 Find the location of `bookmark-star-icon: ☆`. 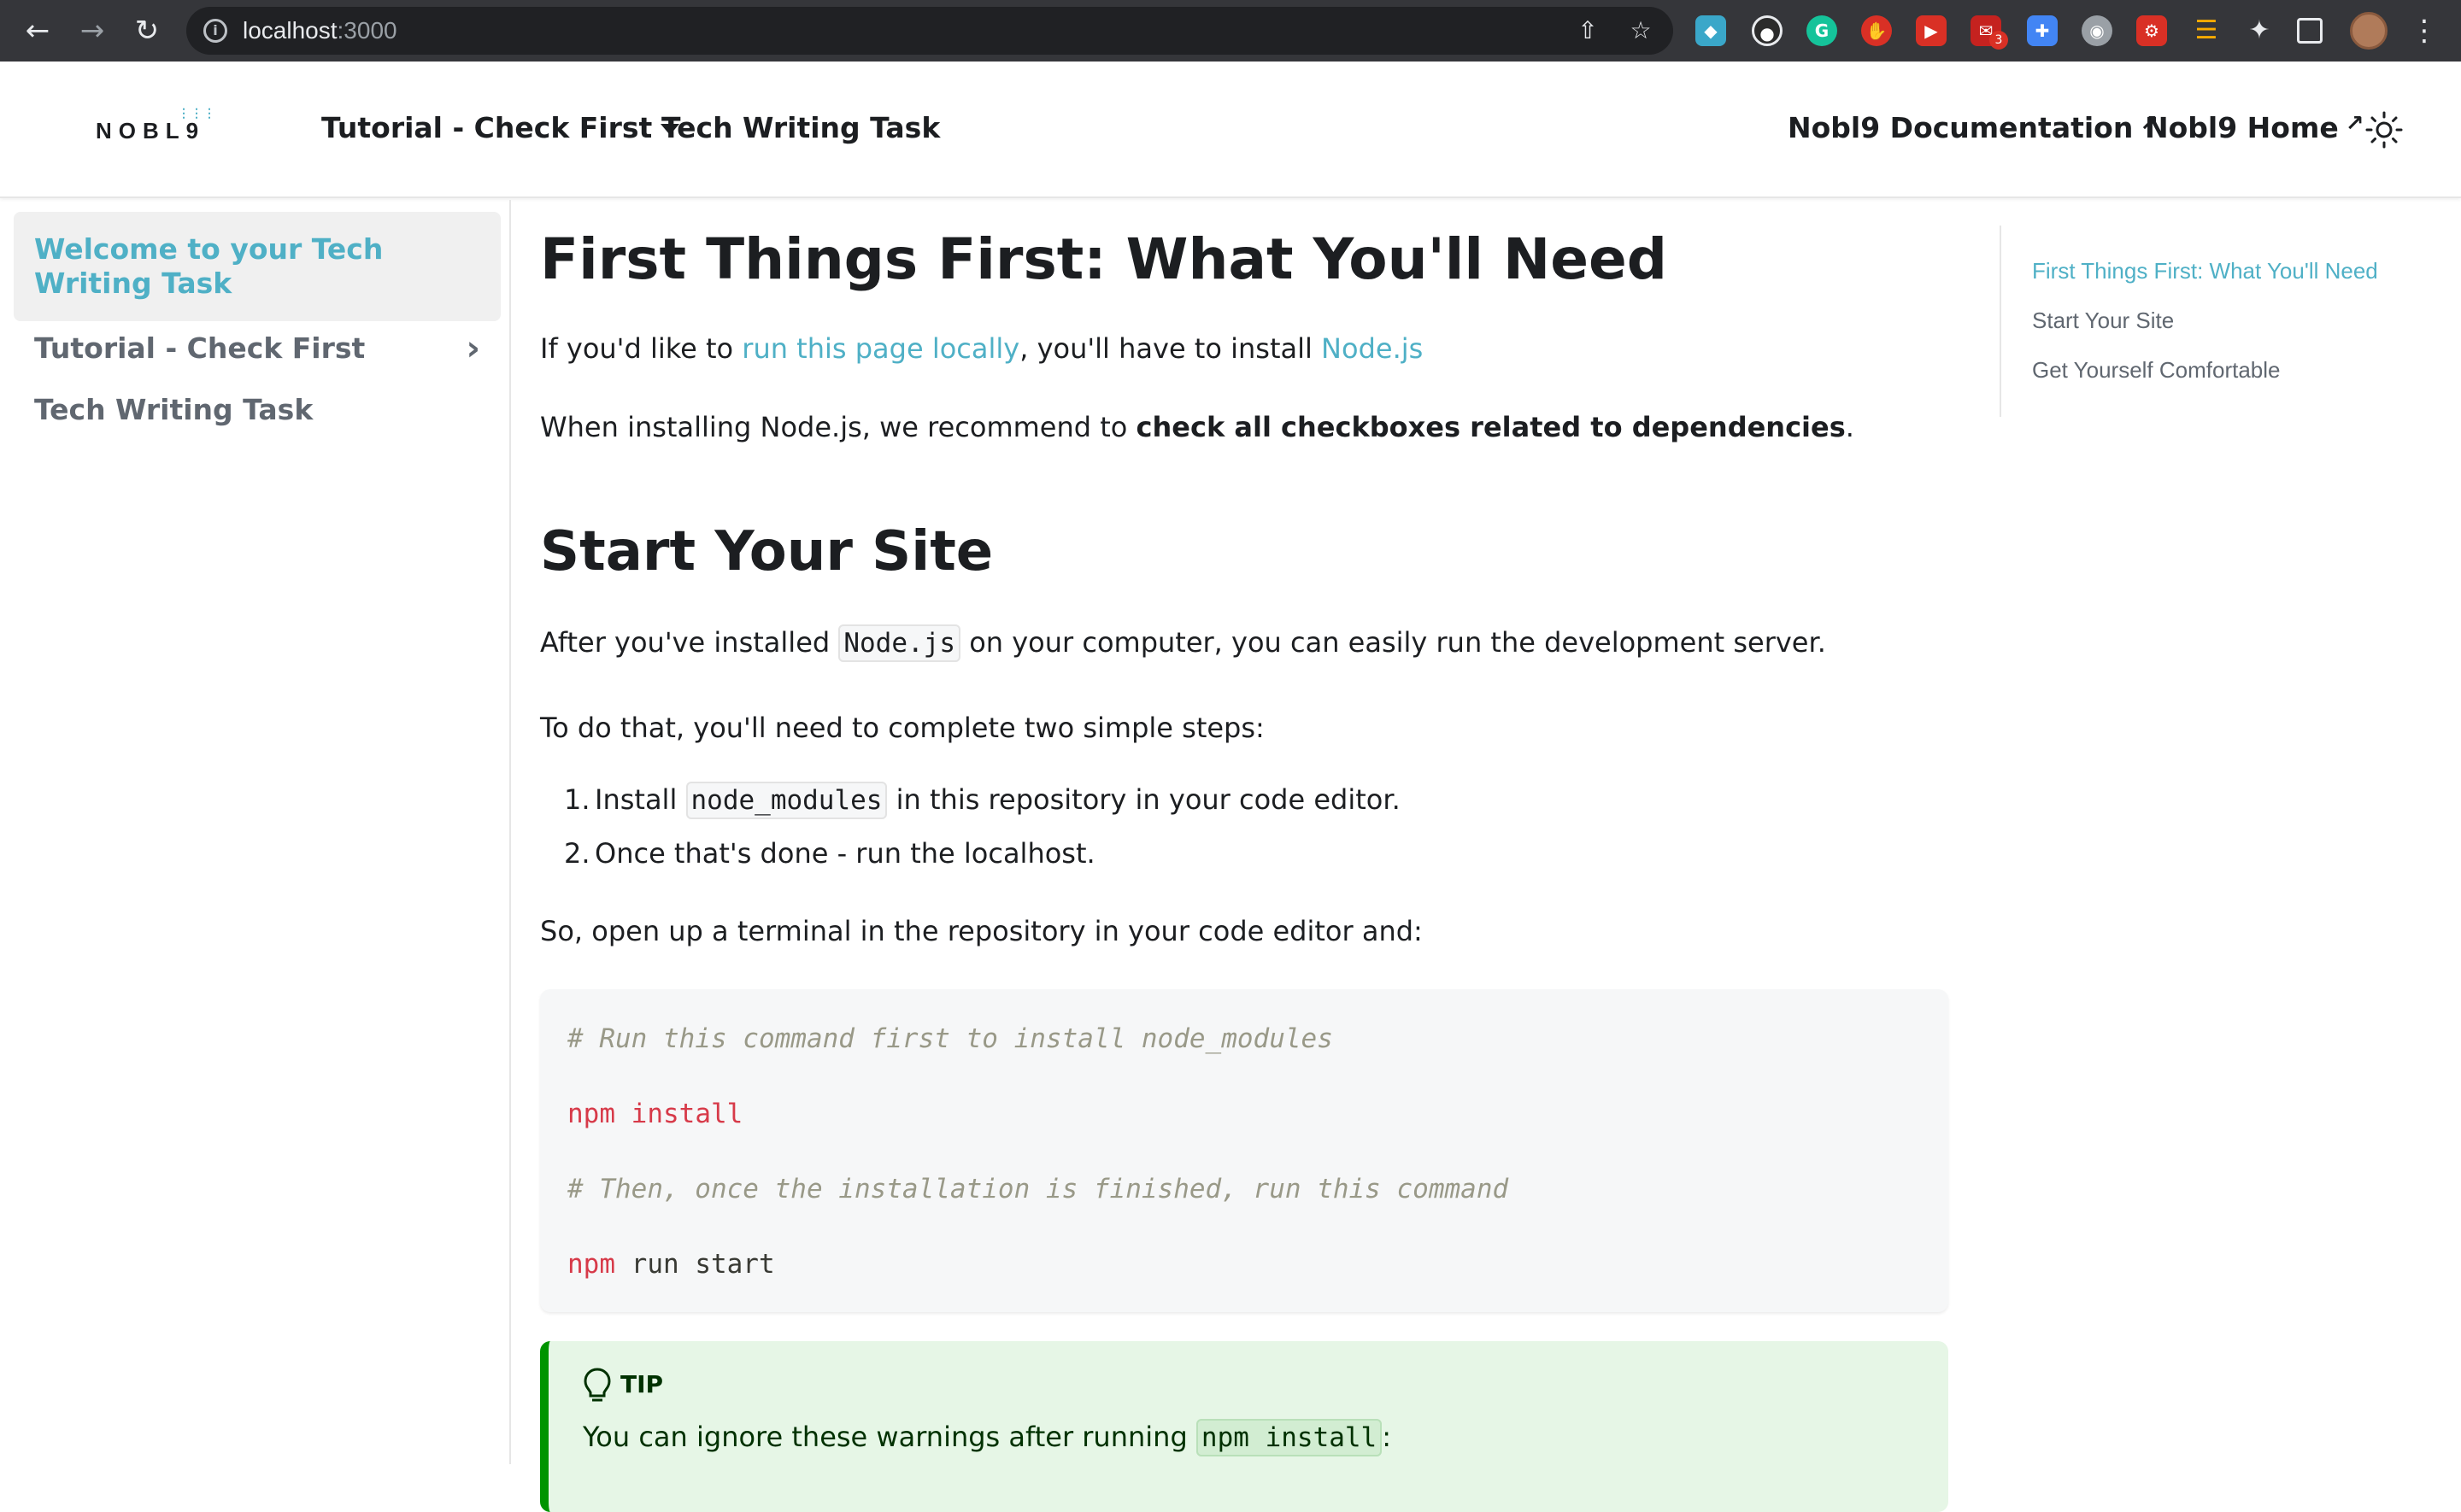

bookmark-star-icon: ☆ is located at coordinates (1640, 30).